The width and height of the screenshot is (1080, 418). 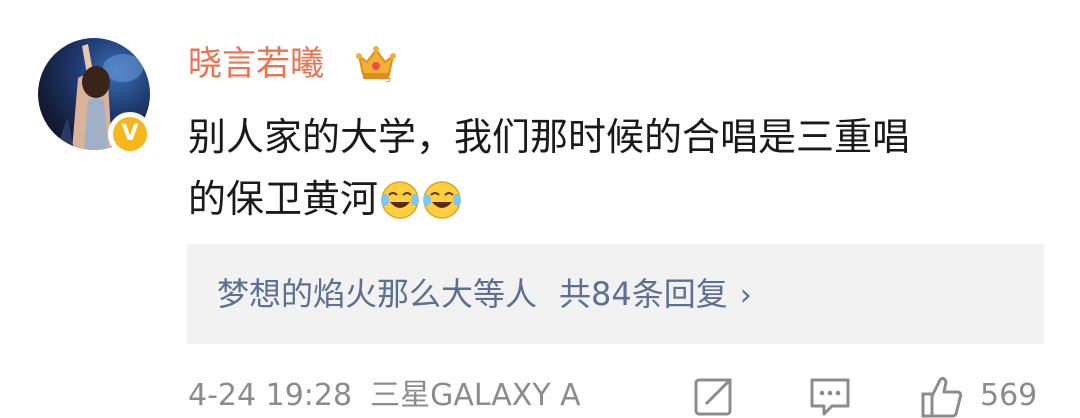 I want to click on like-icon, so click(x=942, y=396).